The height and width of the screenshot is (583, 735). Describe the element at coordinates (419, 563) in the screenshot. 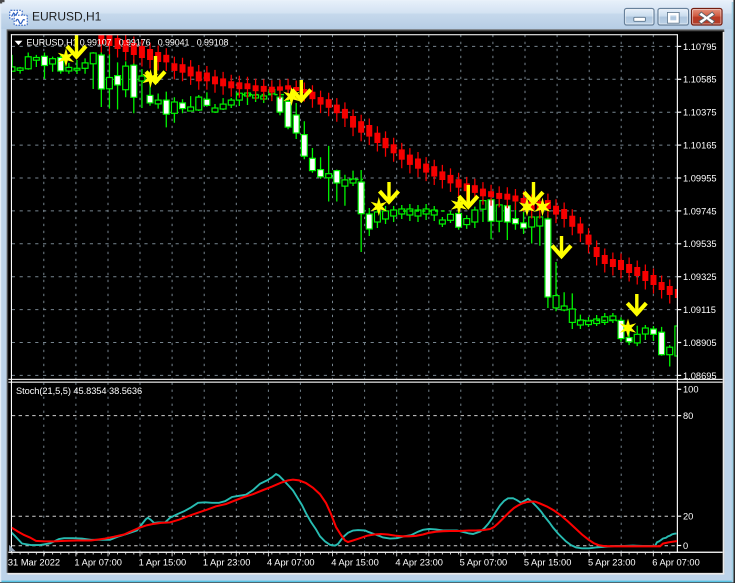

I see `svg-text: 4 Apr 23:00` at that location.